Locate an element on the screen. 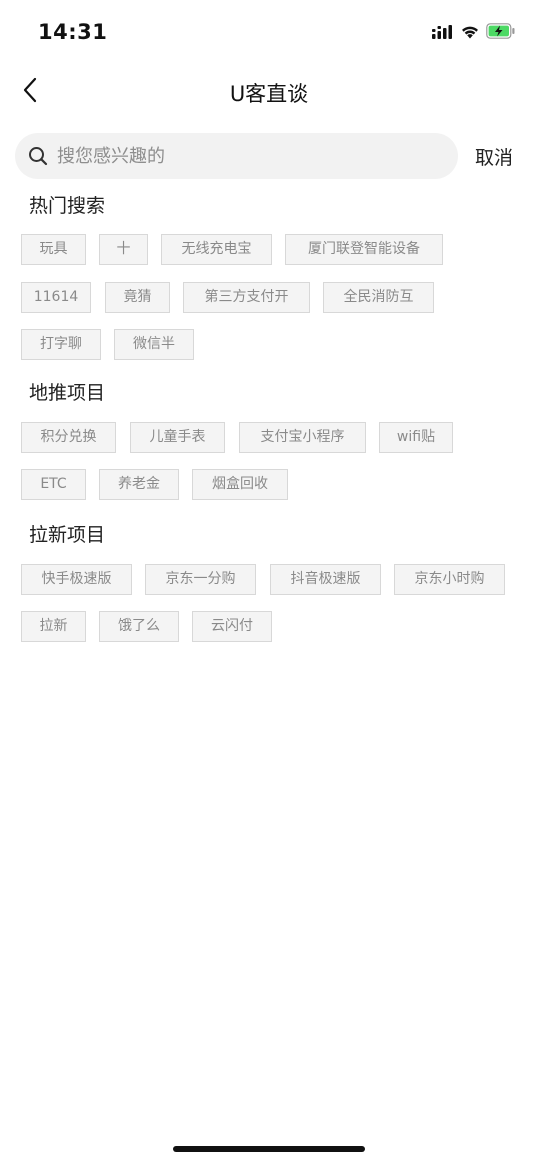 This screenshot has width=538, height=1163. status-bar: 14:31 is located at coordinates (269, 33).